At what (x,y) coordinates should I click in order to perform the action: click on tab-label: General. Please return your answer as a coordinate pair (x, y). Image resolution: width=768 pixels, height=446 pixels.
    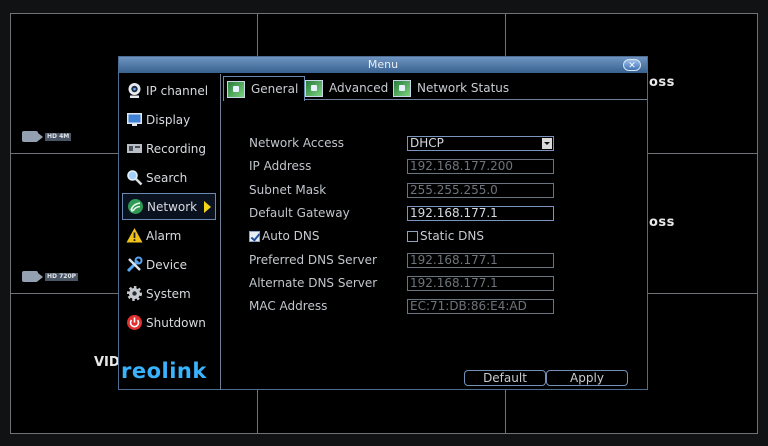
    Looking at the image, I should click on (275, 89).